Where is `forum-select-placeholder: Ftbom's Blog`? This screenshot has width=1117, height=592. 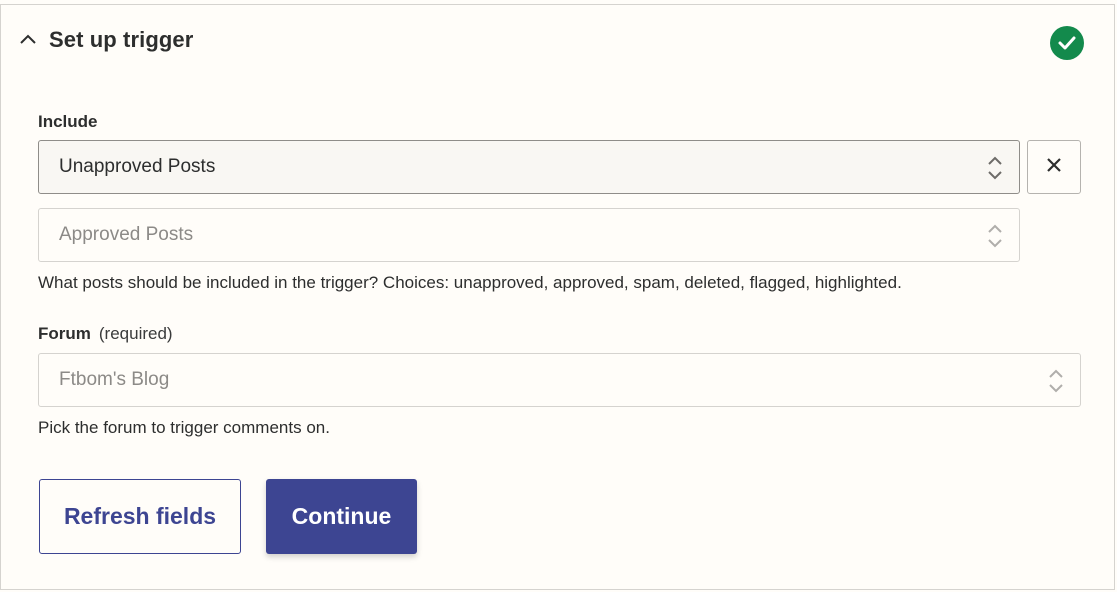
forum-select-placeholder: Ftbom's Blog is located at coordinates (114, 379).